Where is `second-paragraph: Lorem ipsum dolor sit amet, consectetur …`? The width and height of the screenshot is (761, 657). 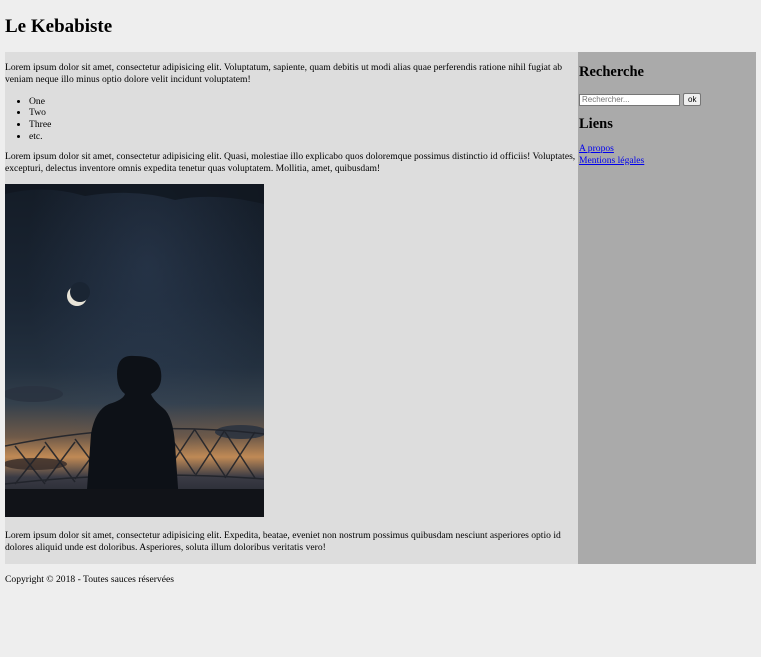 second-paragraph: Lorem ipsum dolor sit amet, consectetur … is located at coordinates (290, 162).